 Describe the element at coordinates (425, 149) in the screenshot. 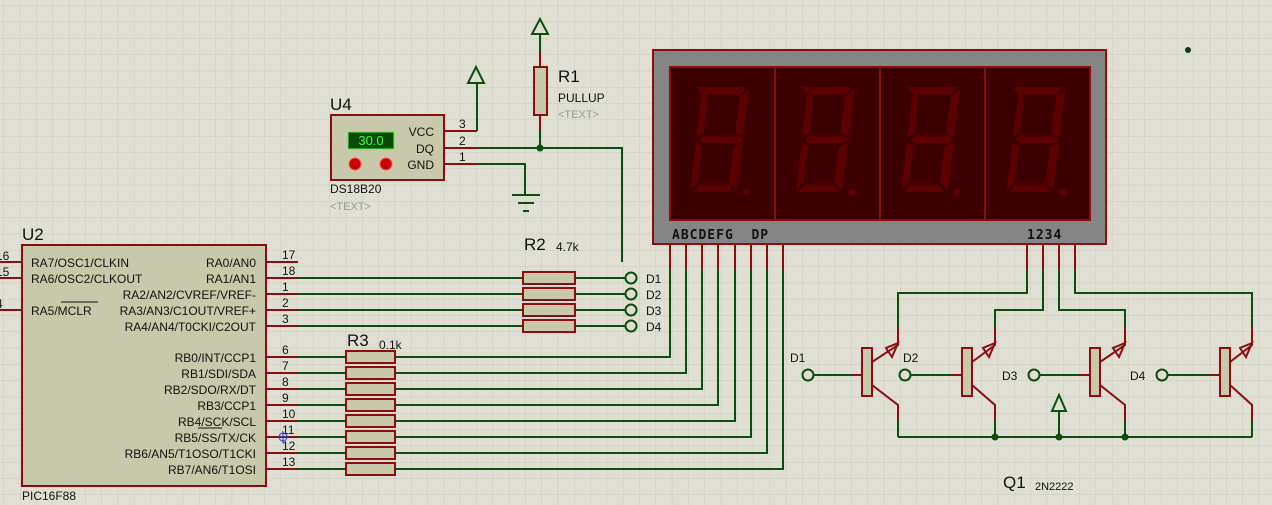

I see `u4-pin-name: DQ` at that location.